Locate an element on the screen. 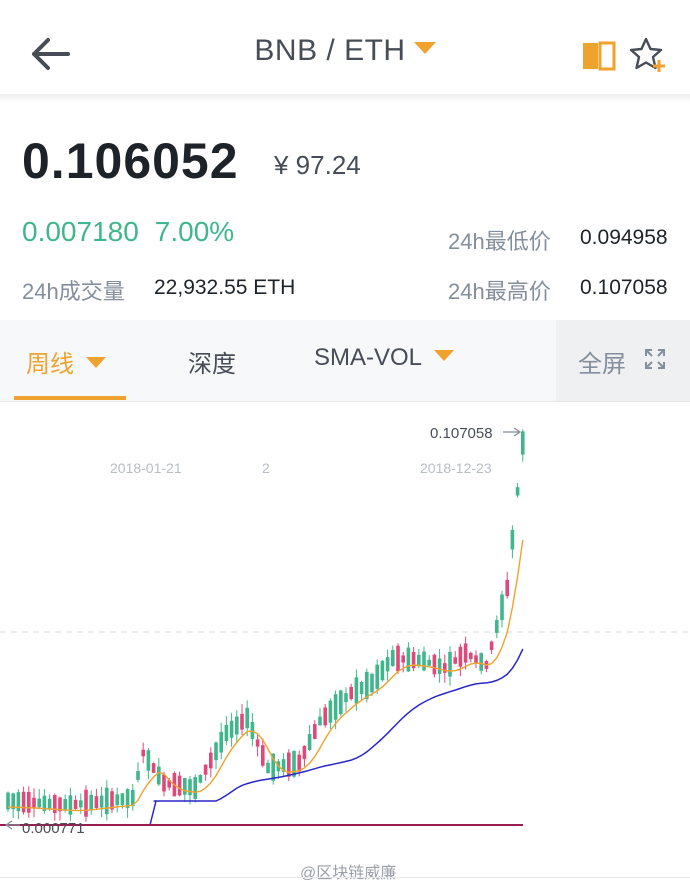 This screenshot has width=690, height=889. watermark: @区块链威廉 is located at coordinates (348, 873).